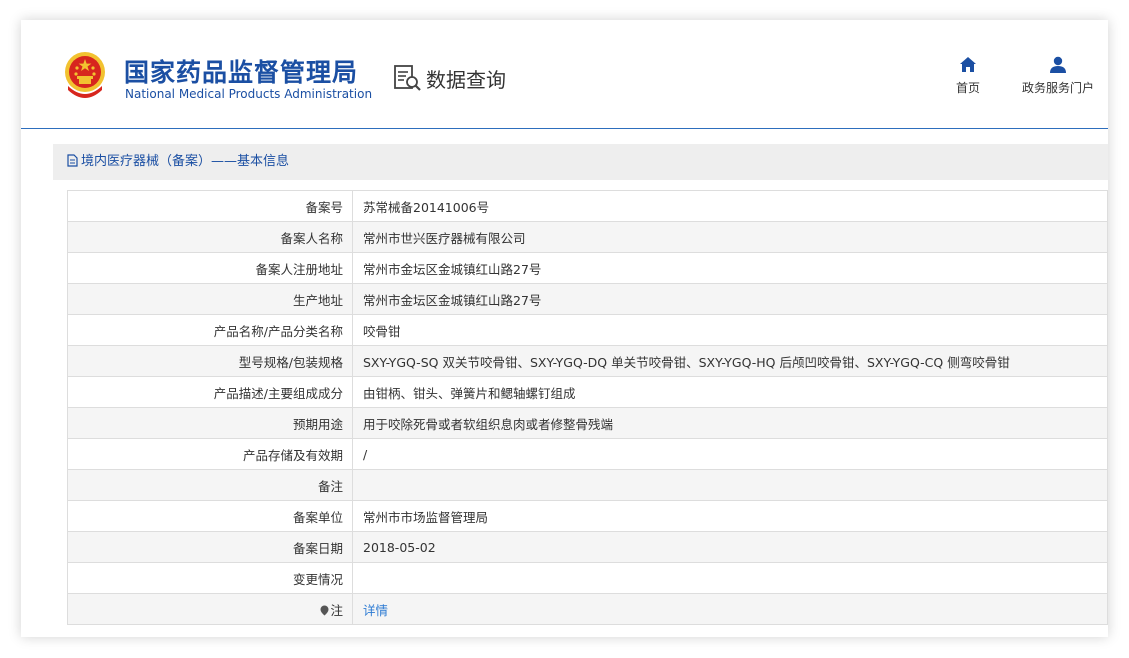  Describe the element at coordinates (210, 206) in the screenshot. I see `field-label: 备案号` at that location.